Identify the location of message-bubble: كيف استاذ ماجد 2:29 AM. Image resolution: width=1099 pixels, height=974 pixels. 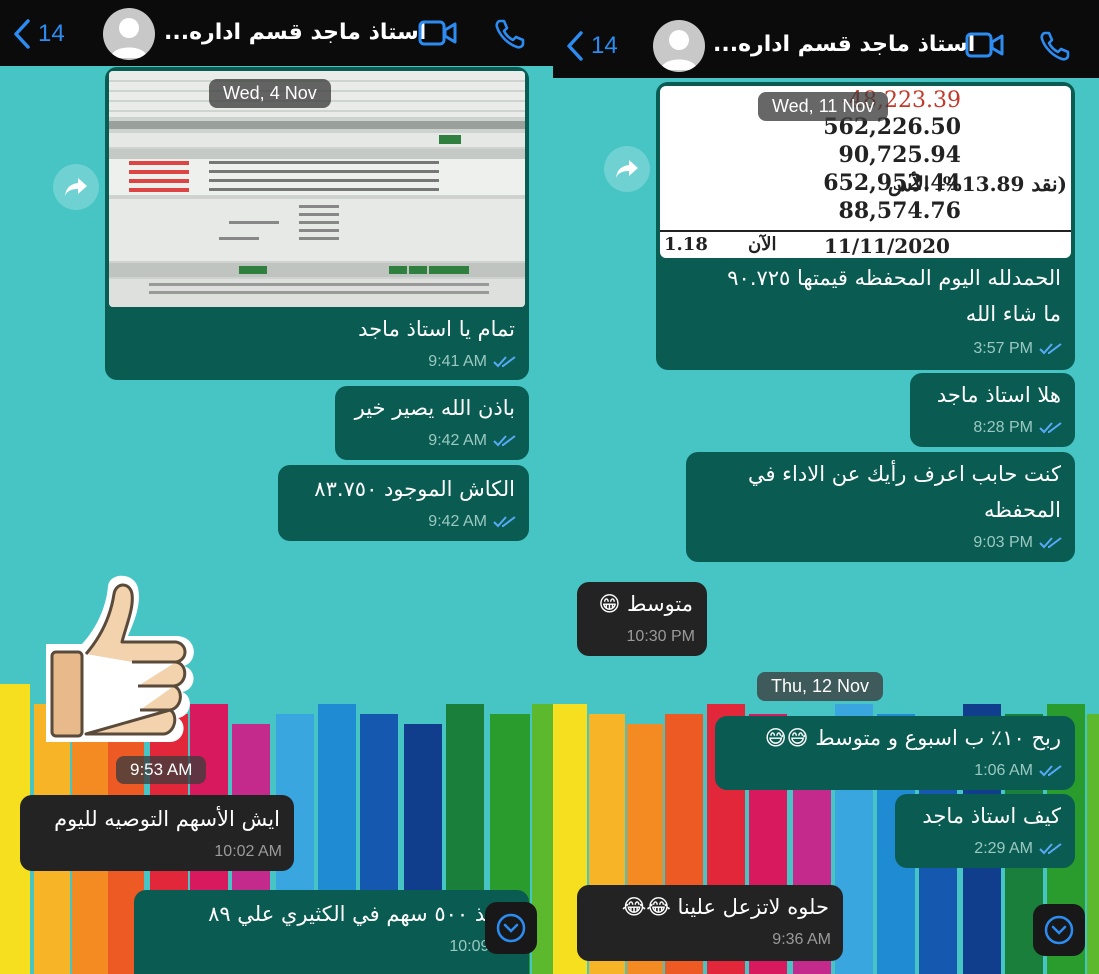
(985, 831).